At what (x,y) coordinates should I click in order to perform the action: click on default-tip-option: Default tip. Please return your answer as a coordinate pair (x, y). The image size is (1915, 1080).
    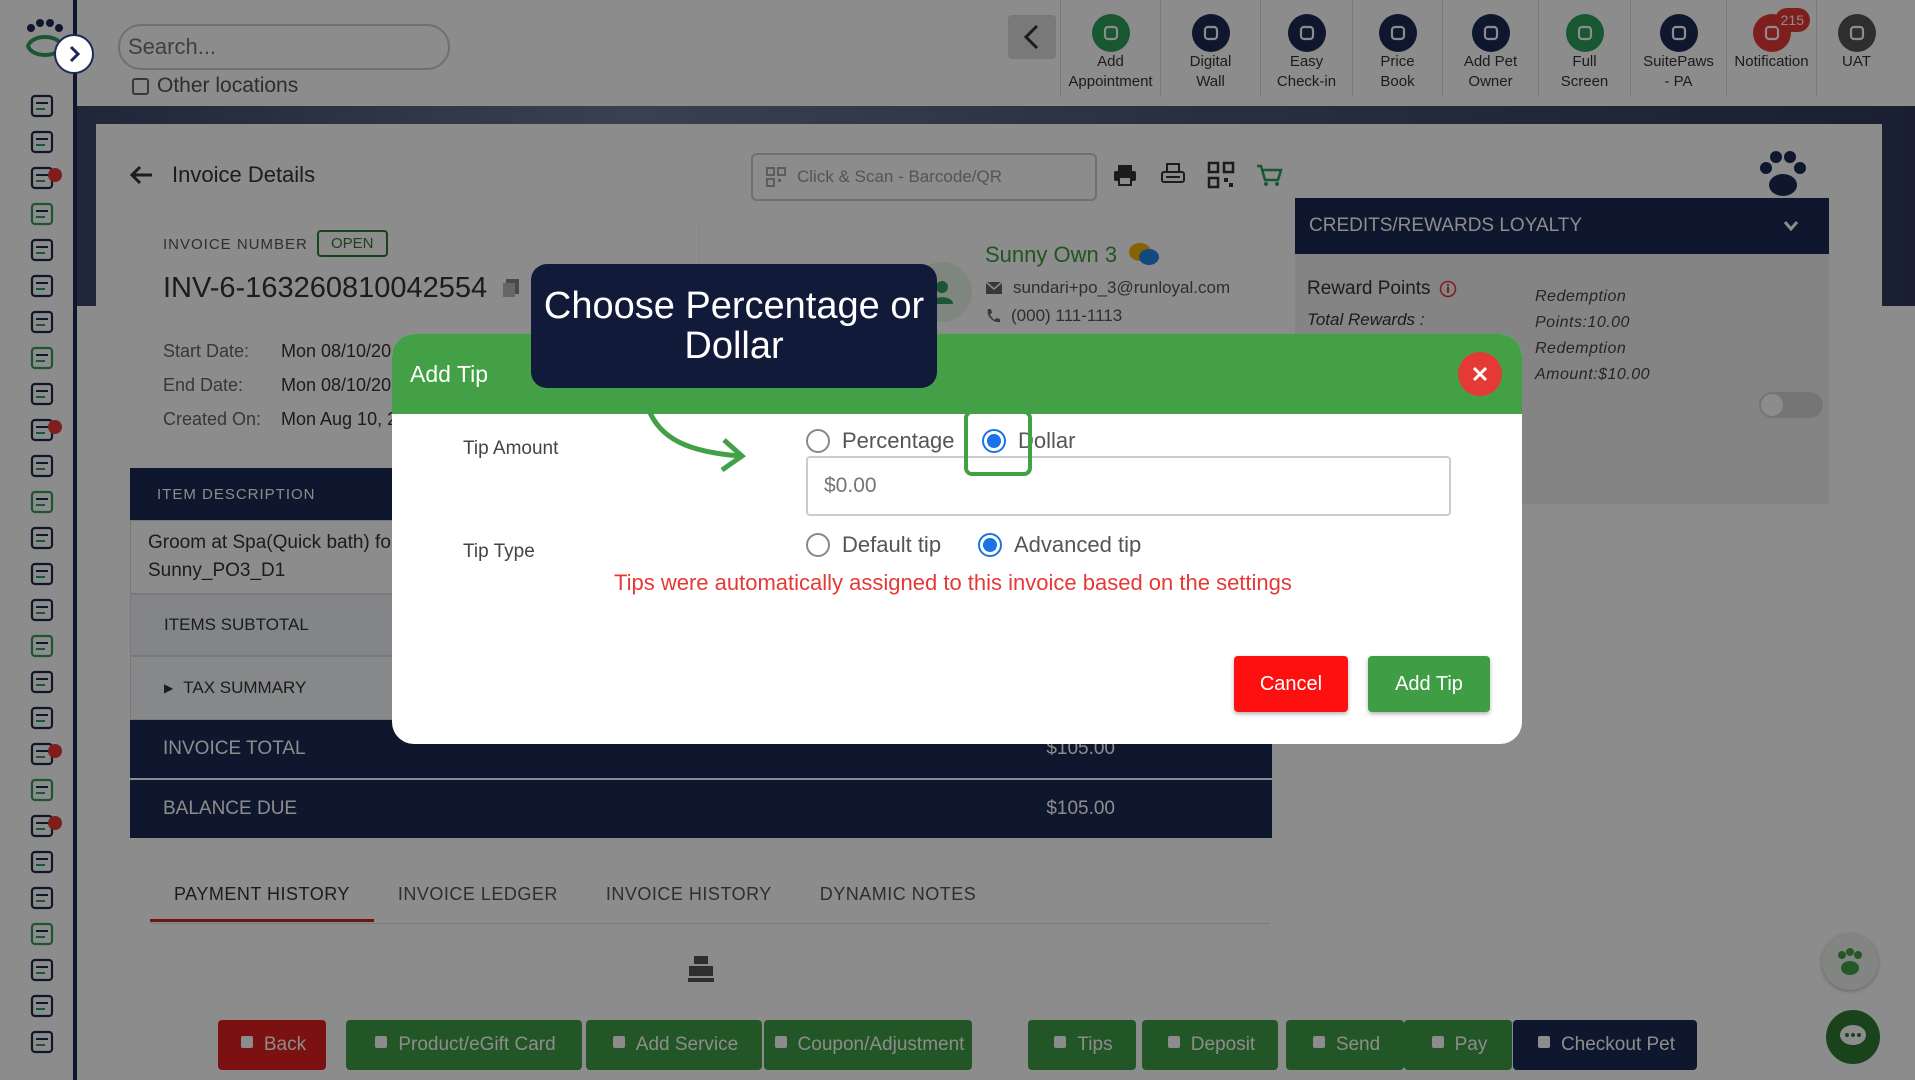
    Looking at the image, I should click on (873, 545).